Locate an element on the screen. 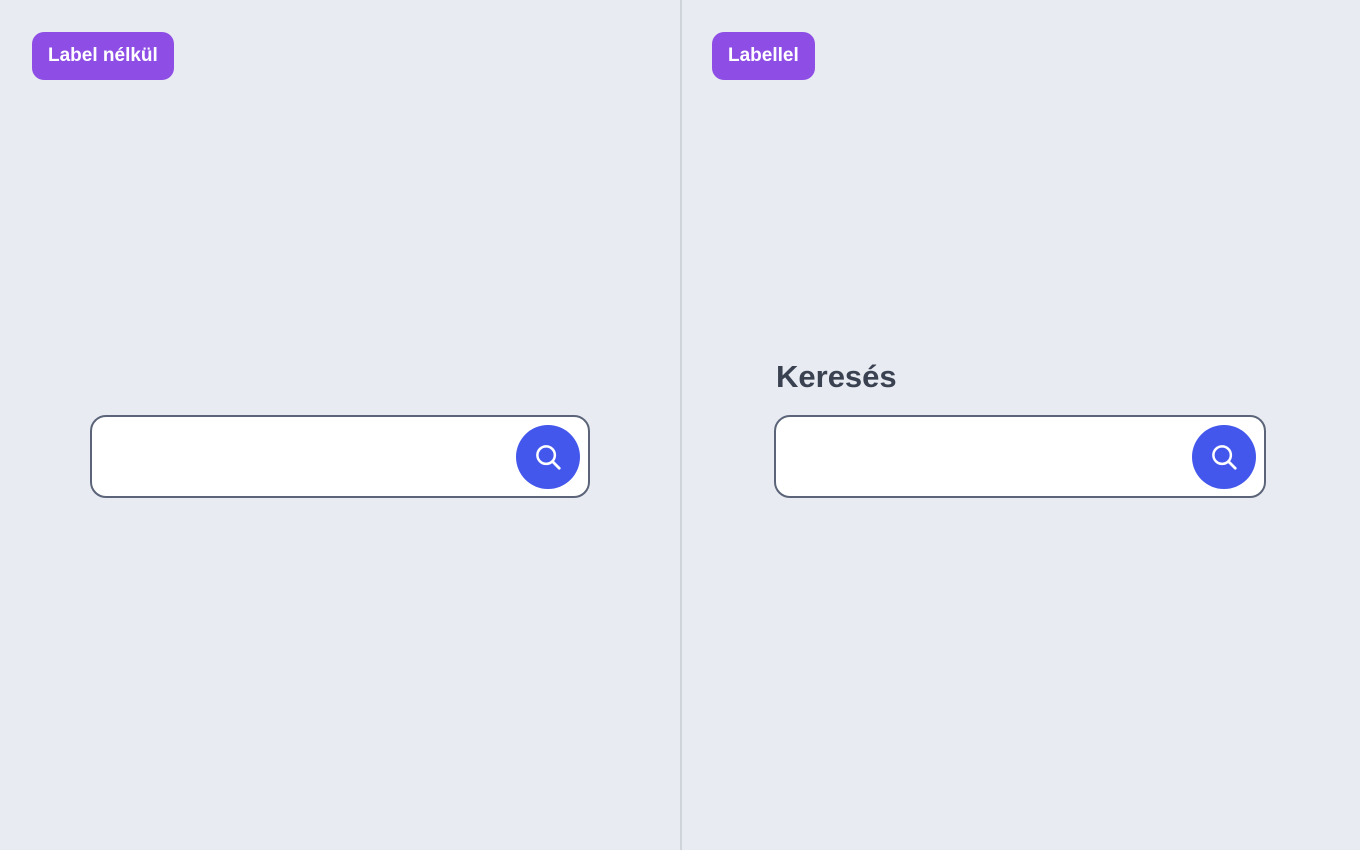  search-field-label: Keresés is located at coordinates (836, 376).